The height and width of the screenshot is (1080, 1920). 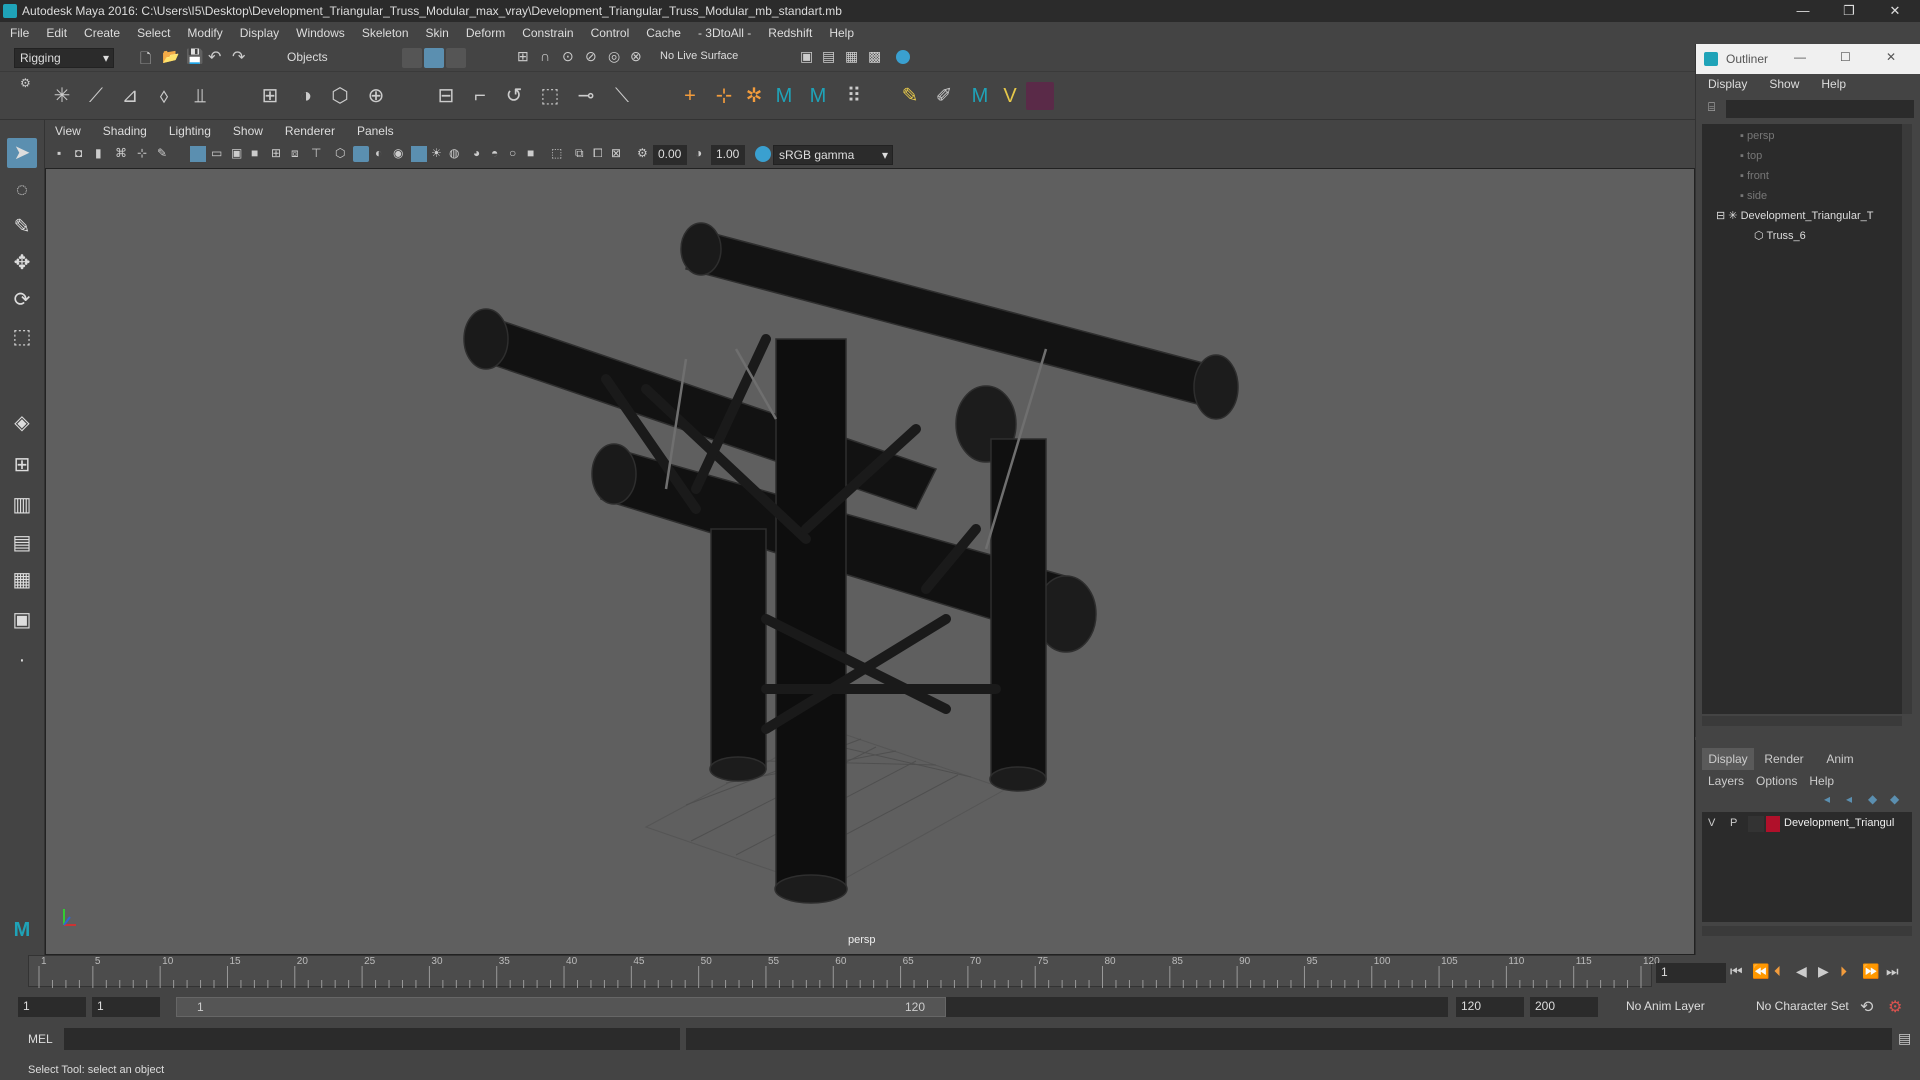 What do you see at coordinates (514, 96) in the screenshot?
I see `orient-constraint-icon: ↺` at bounding box center [514, 96].